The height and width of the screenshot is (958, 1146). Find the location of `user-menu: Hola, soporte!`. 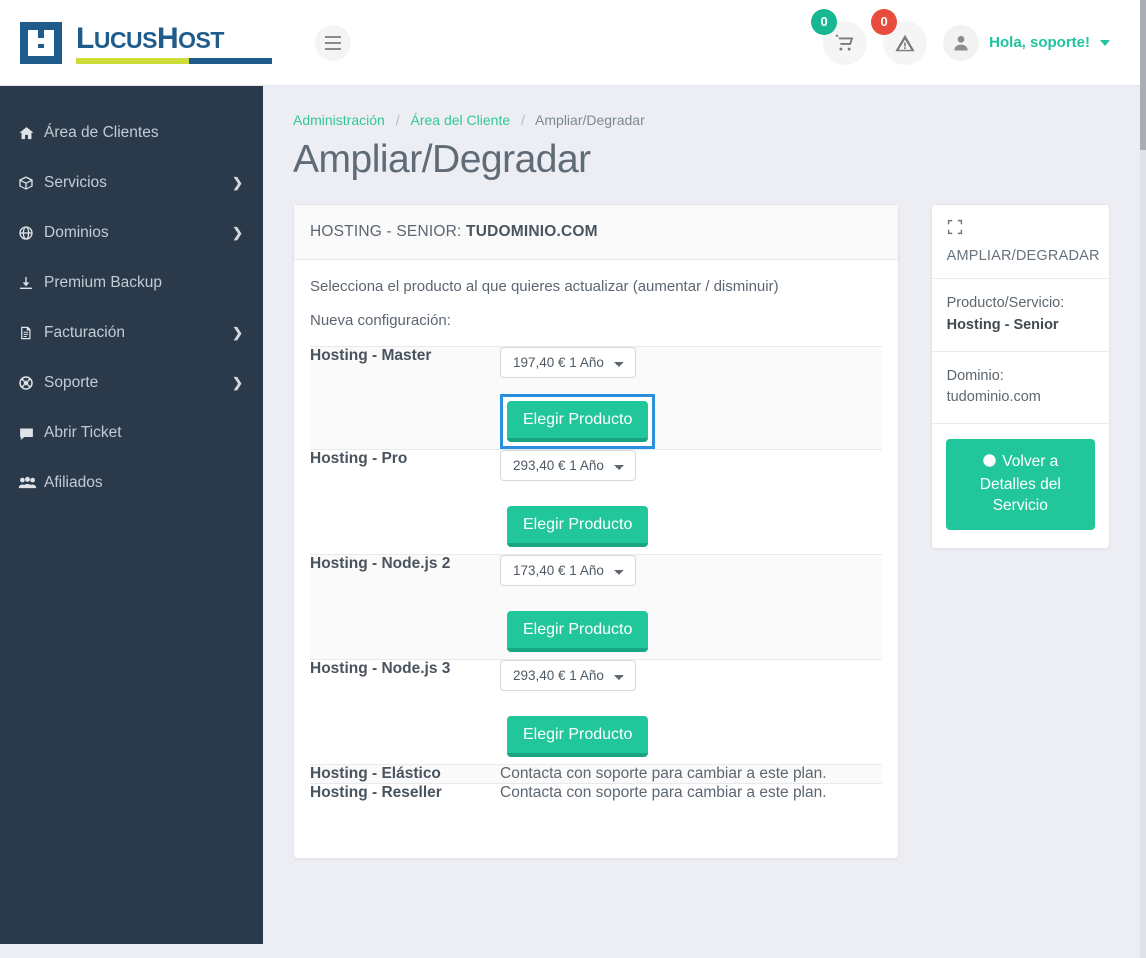

user-menu: Hola, soporte! is located at coordinates (1026, 42).